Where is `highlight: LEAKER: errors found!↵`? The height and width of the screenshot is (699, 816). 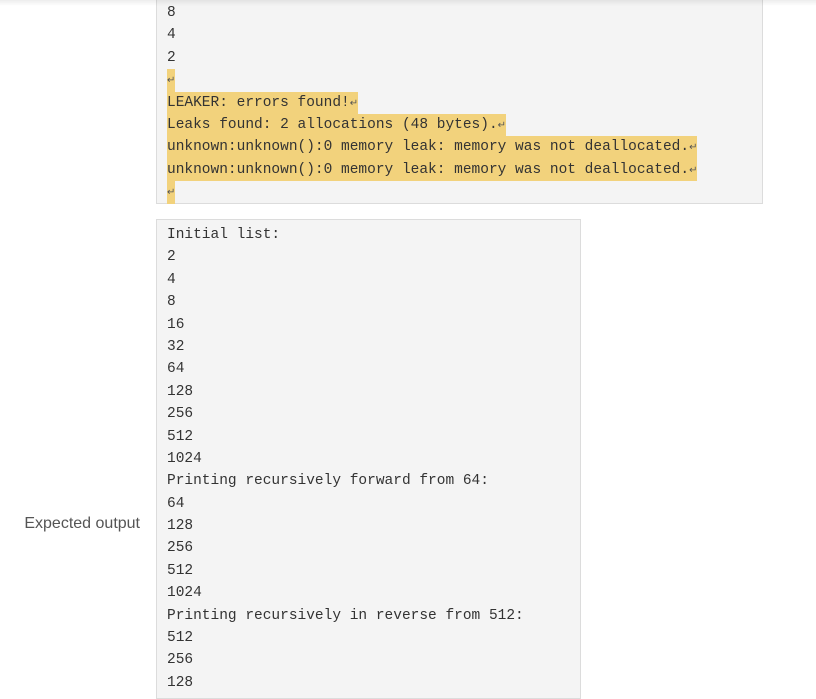 highlight: LEAKER: errors found!↵ is located at coordinates (263, 102).